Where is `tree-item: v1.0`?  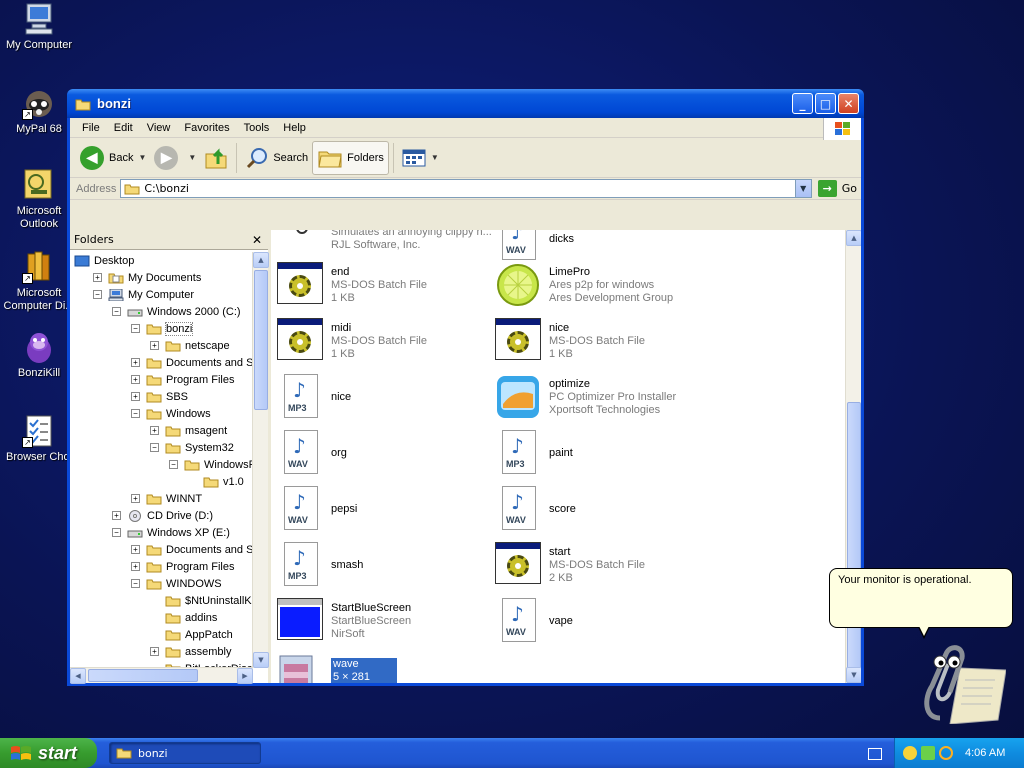
tree-item: v1.0 is located at coordinates (161, 481).